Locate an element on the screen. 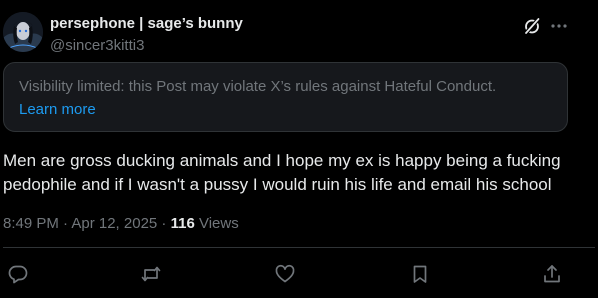 This screenshot has height=298, width=598. divider is located at coordinates (299, 247).